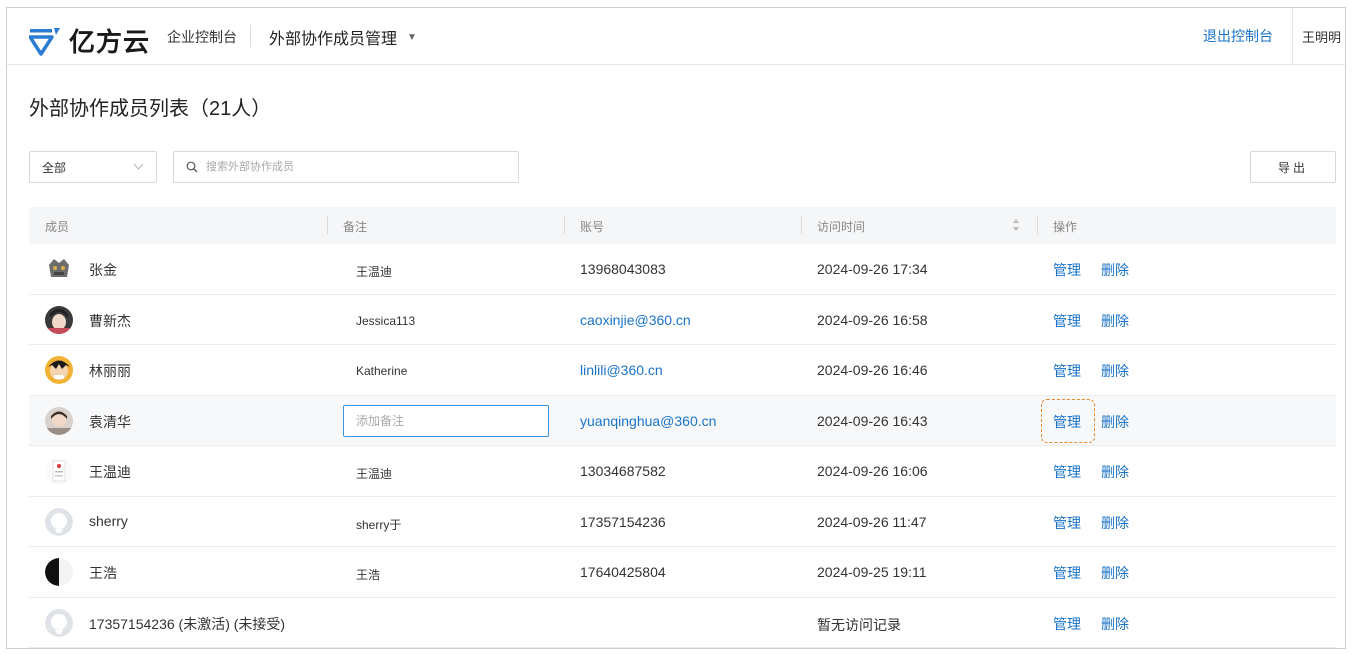 The image size is (1352, 655). What do you see at coordinates (368, 574) in the screenshot?
I see `remark-text: 王浩` at bounding box center [368, 574].